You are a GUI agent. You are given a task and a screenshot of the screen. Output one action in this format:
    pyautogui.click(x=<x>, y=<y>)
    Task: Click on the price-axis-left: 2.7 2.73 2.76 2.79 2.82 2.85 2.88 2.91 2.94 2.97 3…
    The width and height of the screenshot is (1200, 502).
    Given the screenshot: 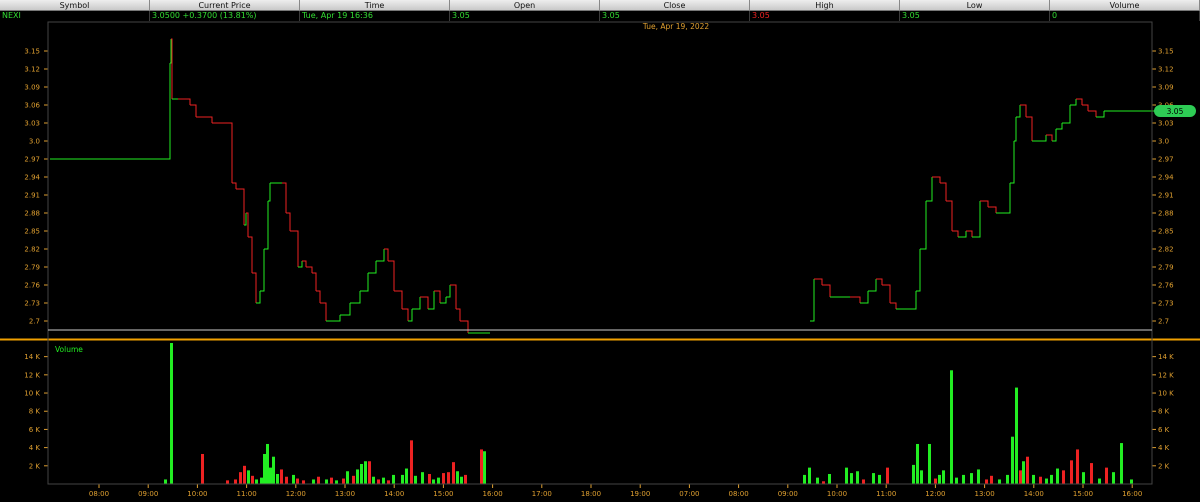 What is the action you would take?
    pyautogui.click(x=36, y=187)
    